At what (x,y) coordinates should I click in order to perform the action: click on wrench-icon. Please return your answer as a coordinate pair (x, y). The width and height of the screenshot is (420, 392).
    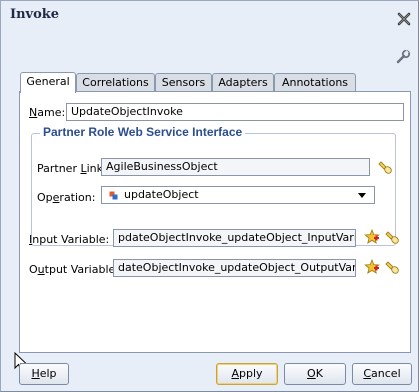
    Looking at the image, I should click on (403, 57).